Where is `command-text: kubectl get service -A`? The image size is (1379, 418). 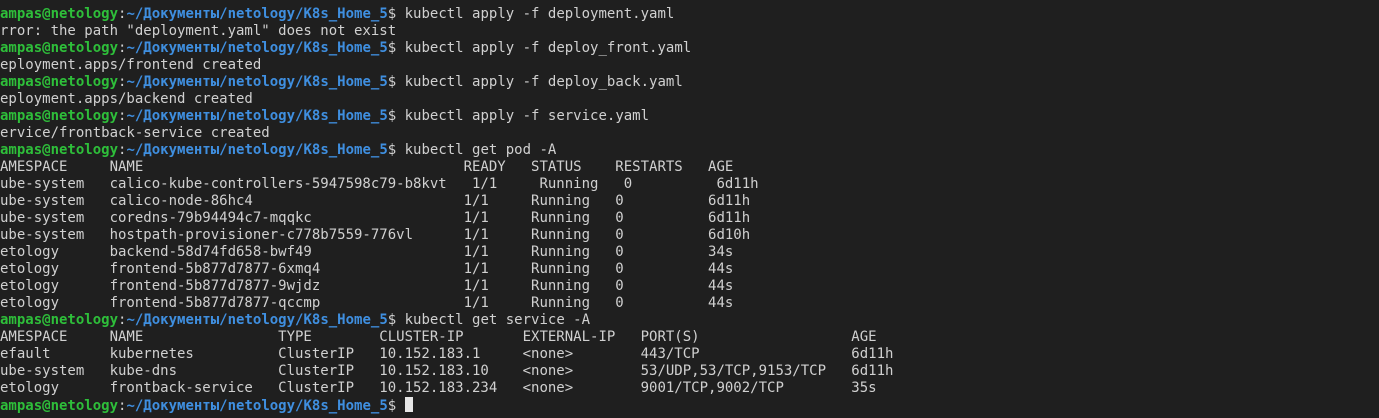
command-text: kubectl get service -A is located at coordinates (497, 320).